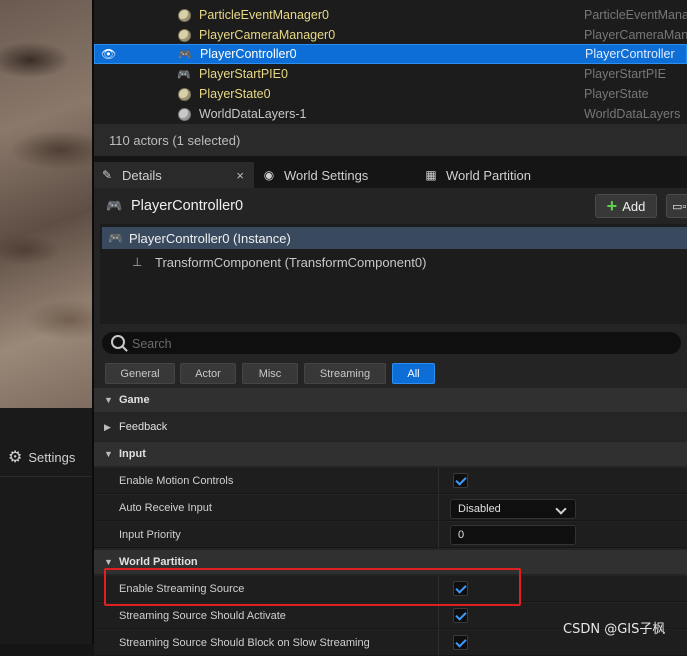 The height and width of the screenshot is (656, 687). What do you see at coordinates (326, 175) in the screenshot?
I see `tab-label: World Settings` at bounding box center [326, 175].